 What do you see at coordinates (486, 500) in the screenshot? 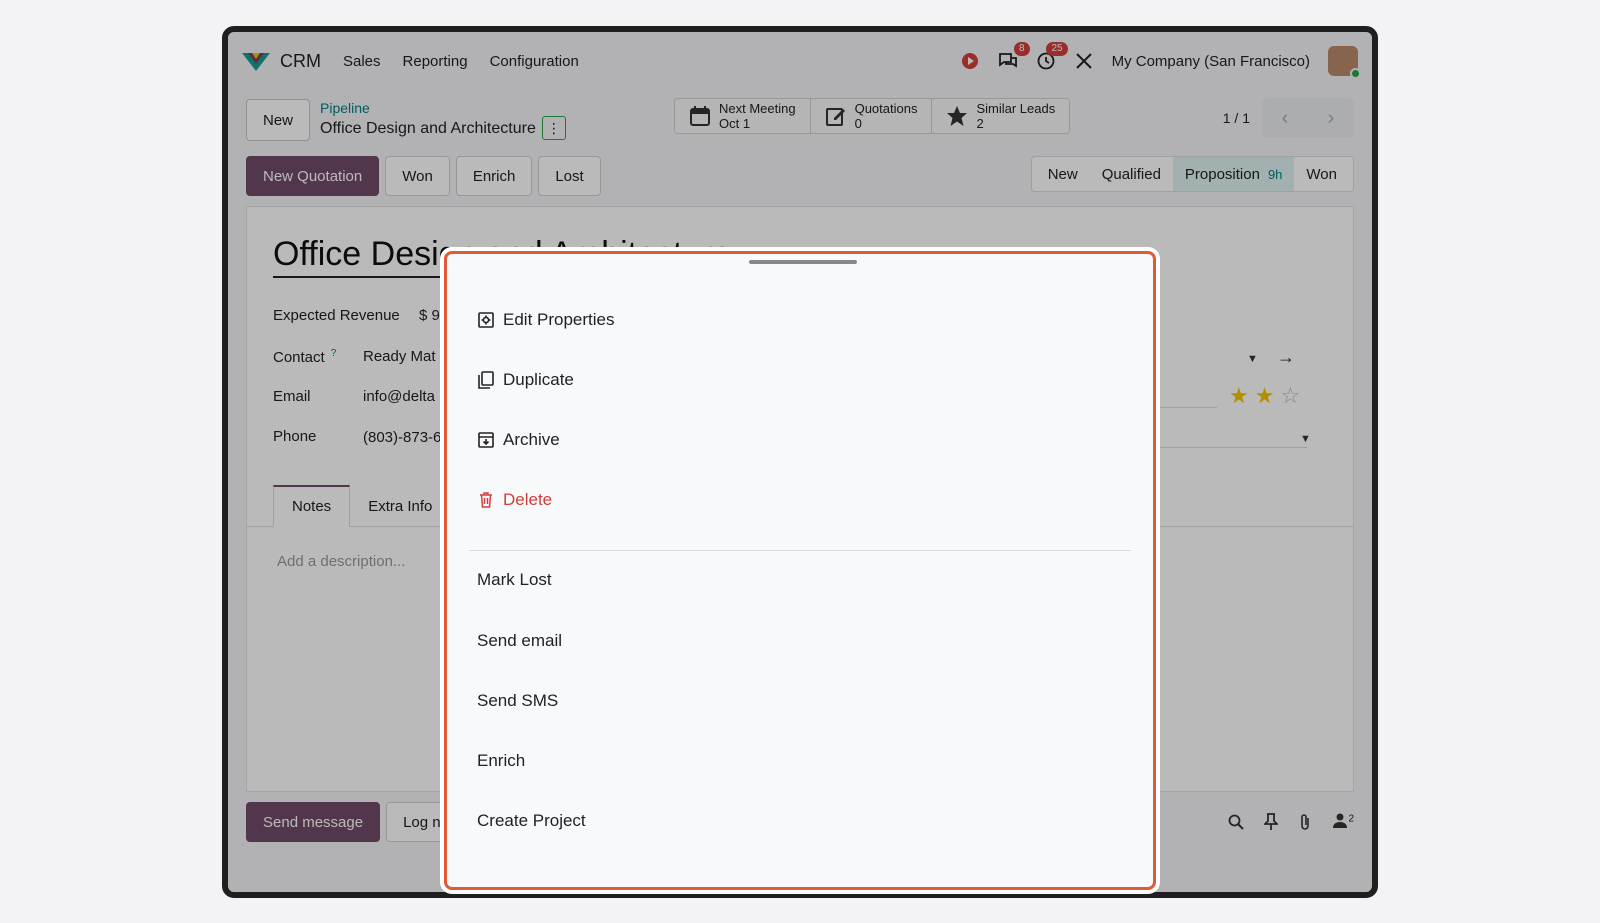
I see `trash-icon` at bounding box center [486, 500].